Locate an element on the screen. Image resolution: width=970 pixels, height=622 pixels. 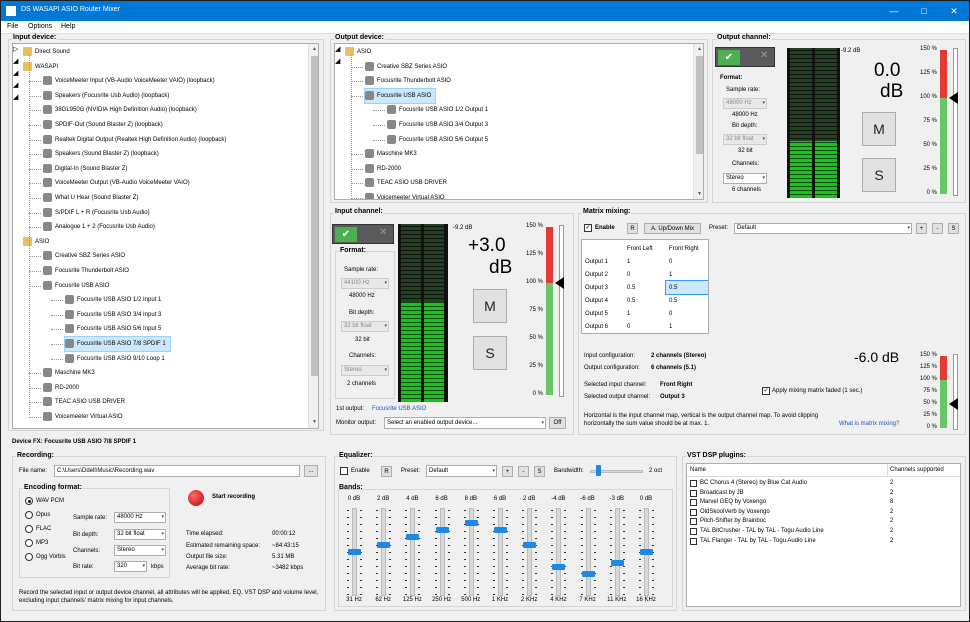
input-tree-item: Maschine MK3 is located at coordinates (71, 373).